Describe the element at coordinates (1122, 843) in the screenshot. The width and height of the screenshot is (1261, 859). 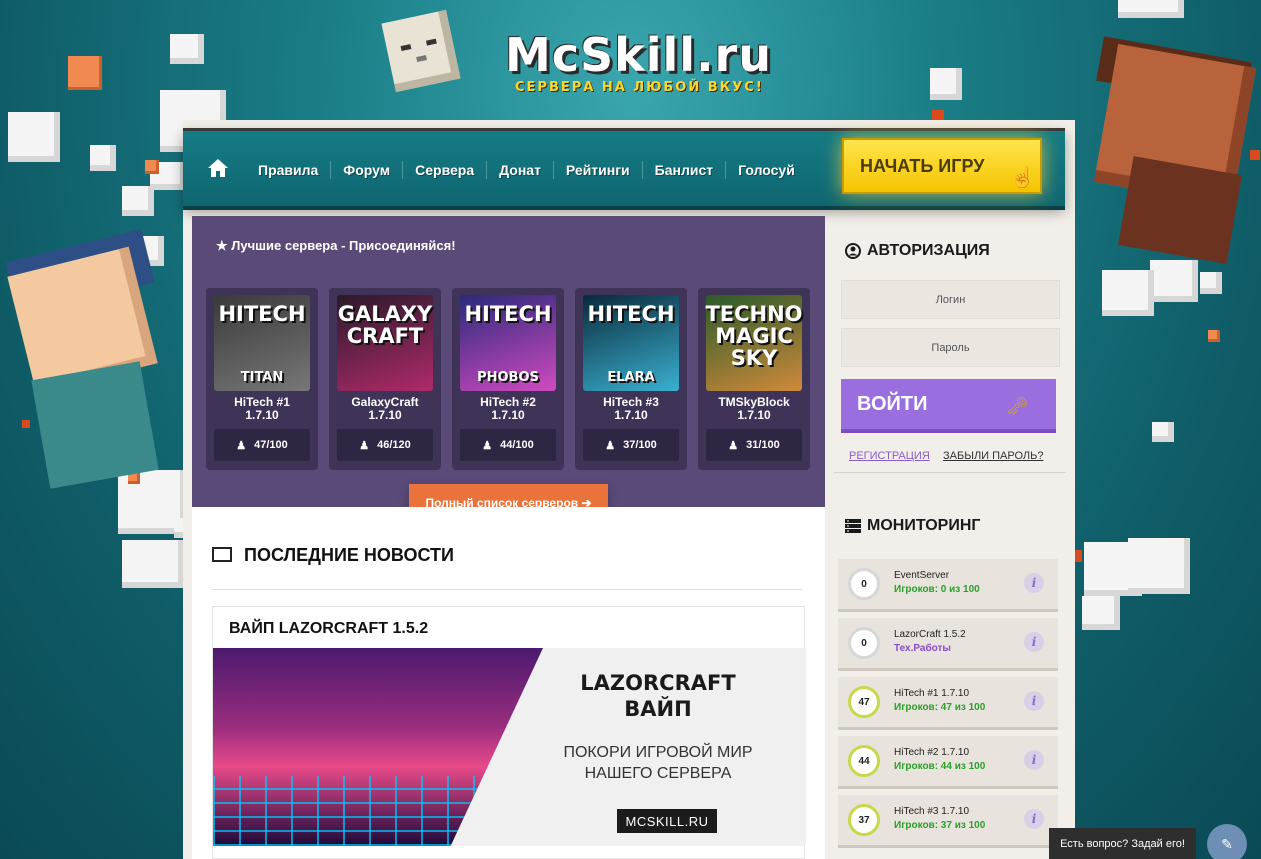
I see `help-chat-label: Есть вопрос? Задай его!` at that location.